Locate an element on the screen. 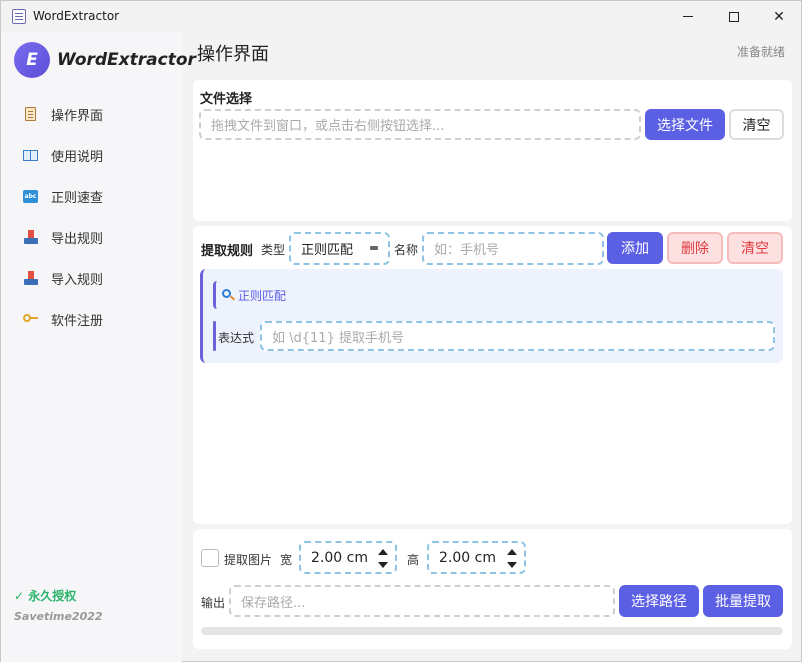  height-spinbox: 2.00 cm is located at coordinates (476, 557).